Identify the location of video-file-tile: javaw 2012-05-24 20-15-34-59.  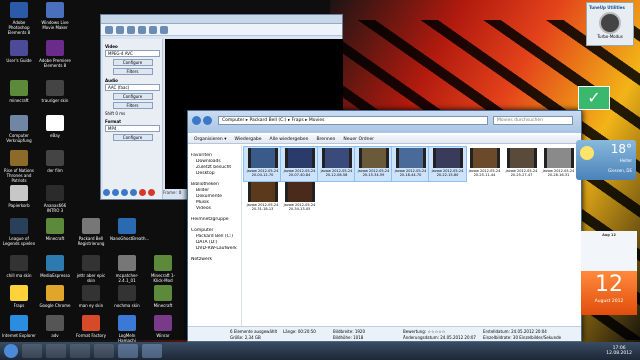
(373, 164).